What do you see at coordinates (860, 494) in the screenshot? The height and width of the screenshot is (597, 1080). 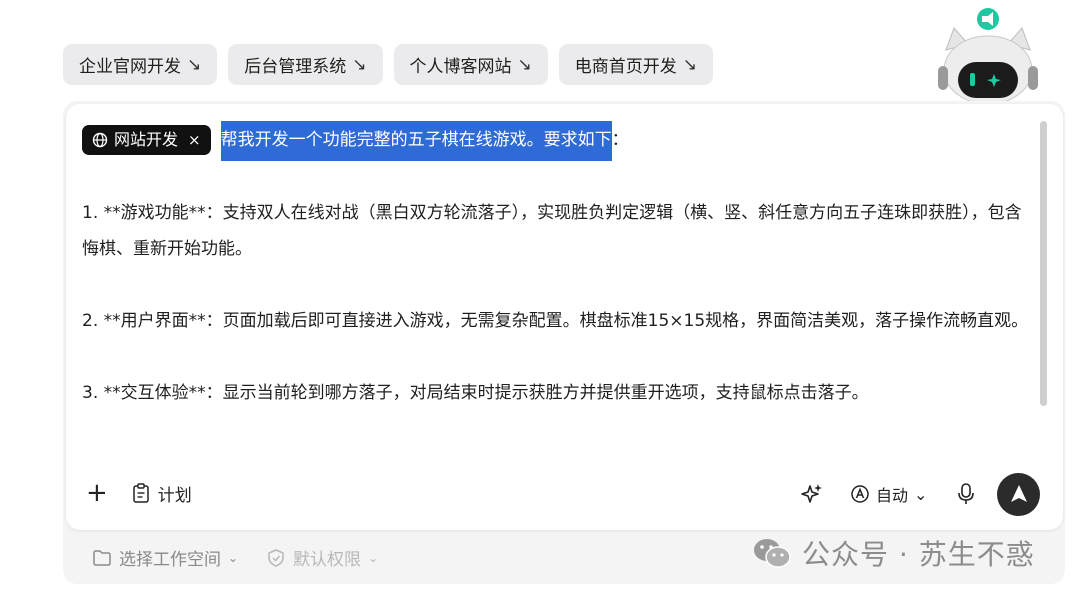 I see `auto-mode-icon` at bounding box center [860, 494].